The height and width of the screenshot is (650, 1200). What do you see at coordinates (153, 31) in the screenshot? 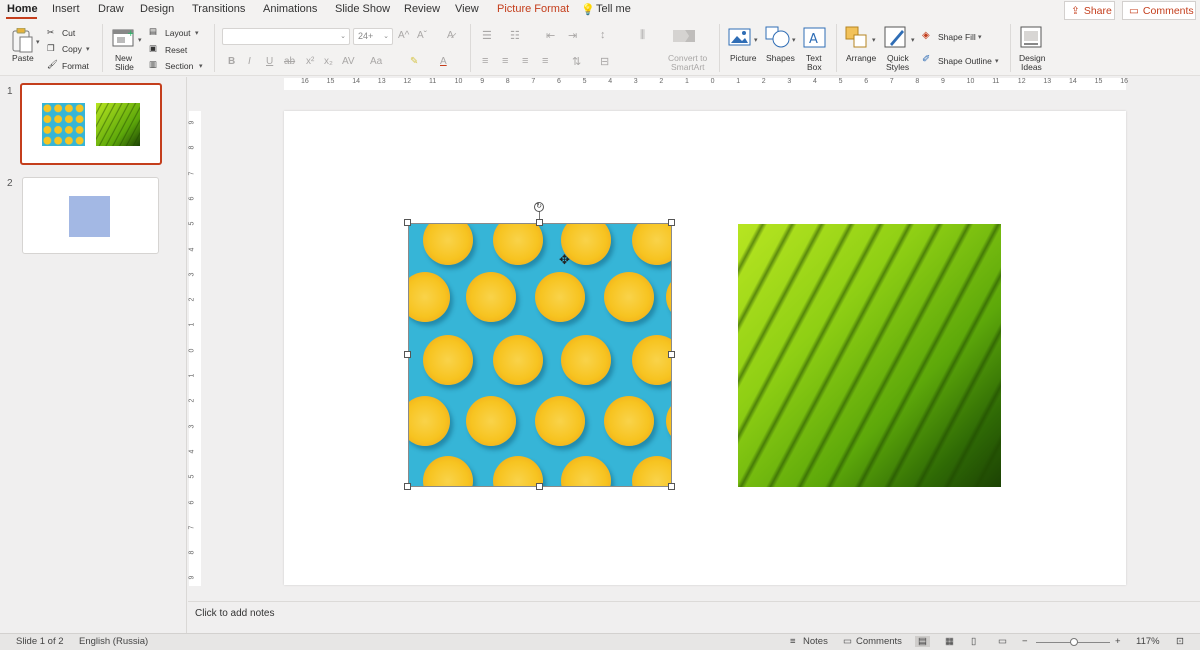
I see `layout-icon: ▤` at bounding box center [153, 31].